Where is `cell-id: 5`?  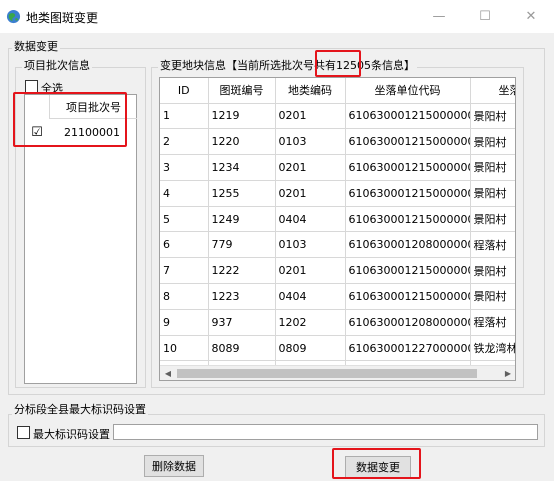
cell-id: 5 is located at coordinates (184, 219).